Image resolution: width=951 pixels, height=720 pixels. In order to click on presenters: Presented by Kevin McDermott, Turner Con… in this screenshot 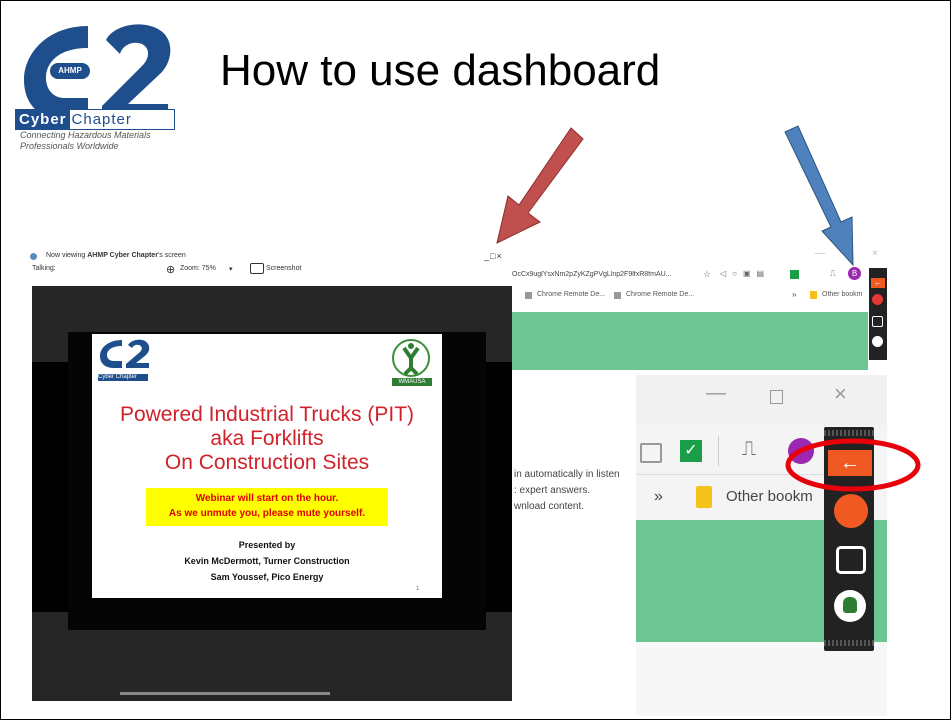, I will do `click(267, 561)`.